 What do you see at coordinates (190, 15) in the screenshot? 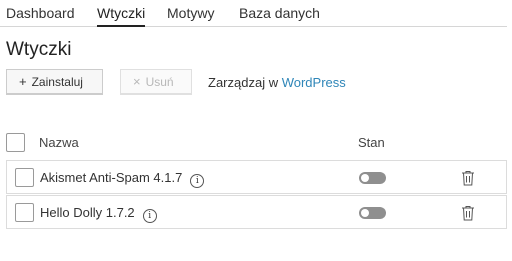
I see `tab-motywy: Motywy` at bounding box center [190, 15].